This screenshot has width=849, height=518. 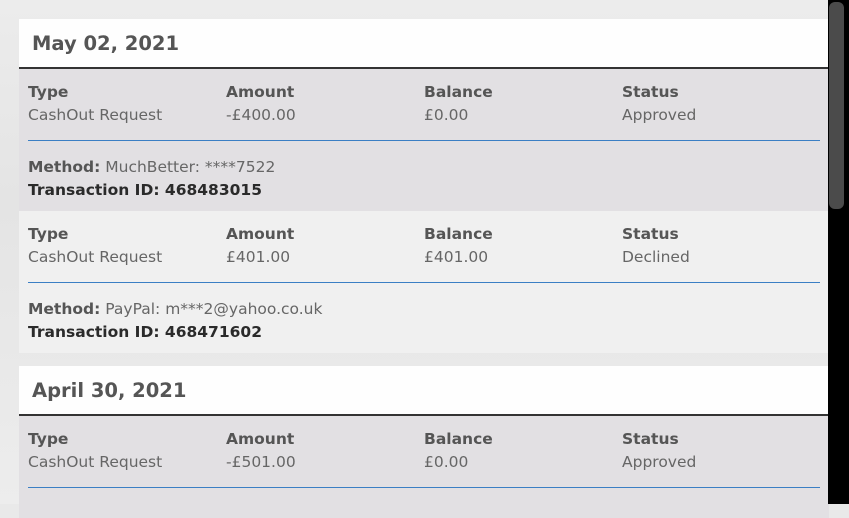 I want to click on balance-column: Balance £401.00, so click(x=523, y=246).